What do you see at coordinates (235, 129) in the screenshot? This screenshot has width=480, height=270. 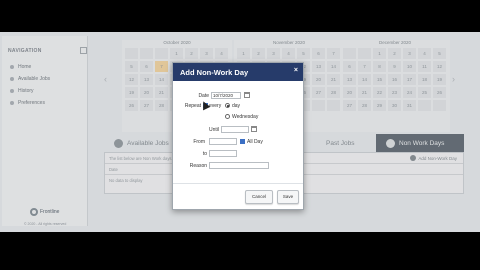 I see `until-input` at bounding box center [235, 129].